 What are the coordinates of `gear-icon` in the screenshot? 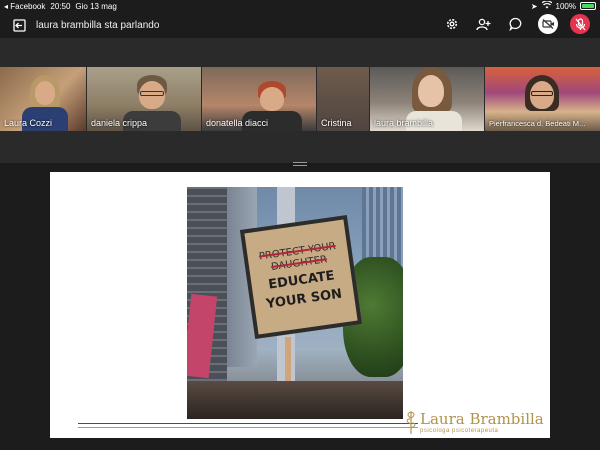 It's located at (452, 24).